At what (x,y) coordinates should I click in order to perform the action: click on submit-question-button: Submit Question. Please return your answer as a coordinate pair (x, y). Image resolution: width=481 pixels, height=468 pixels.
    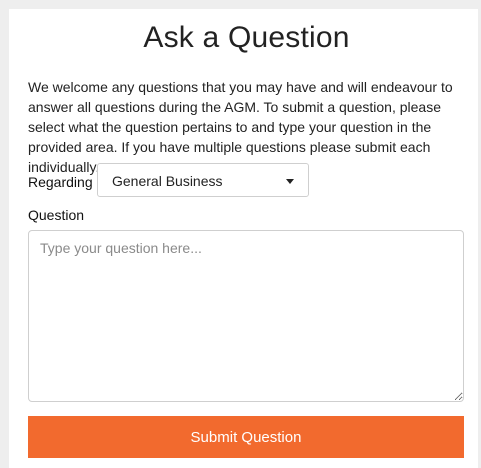
    Looking at the image, I should click on (246, 437).